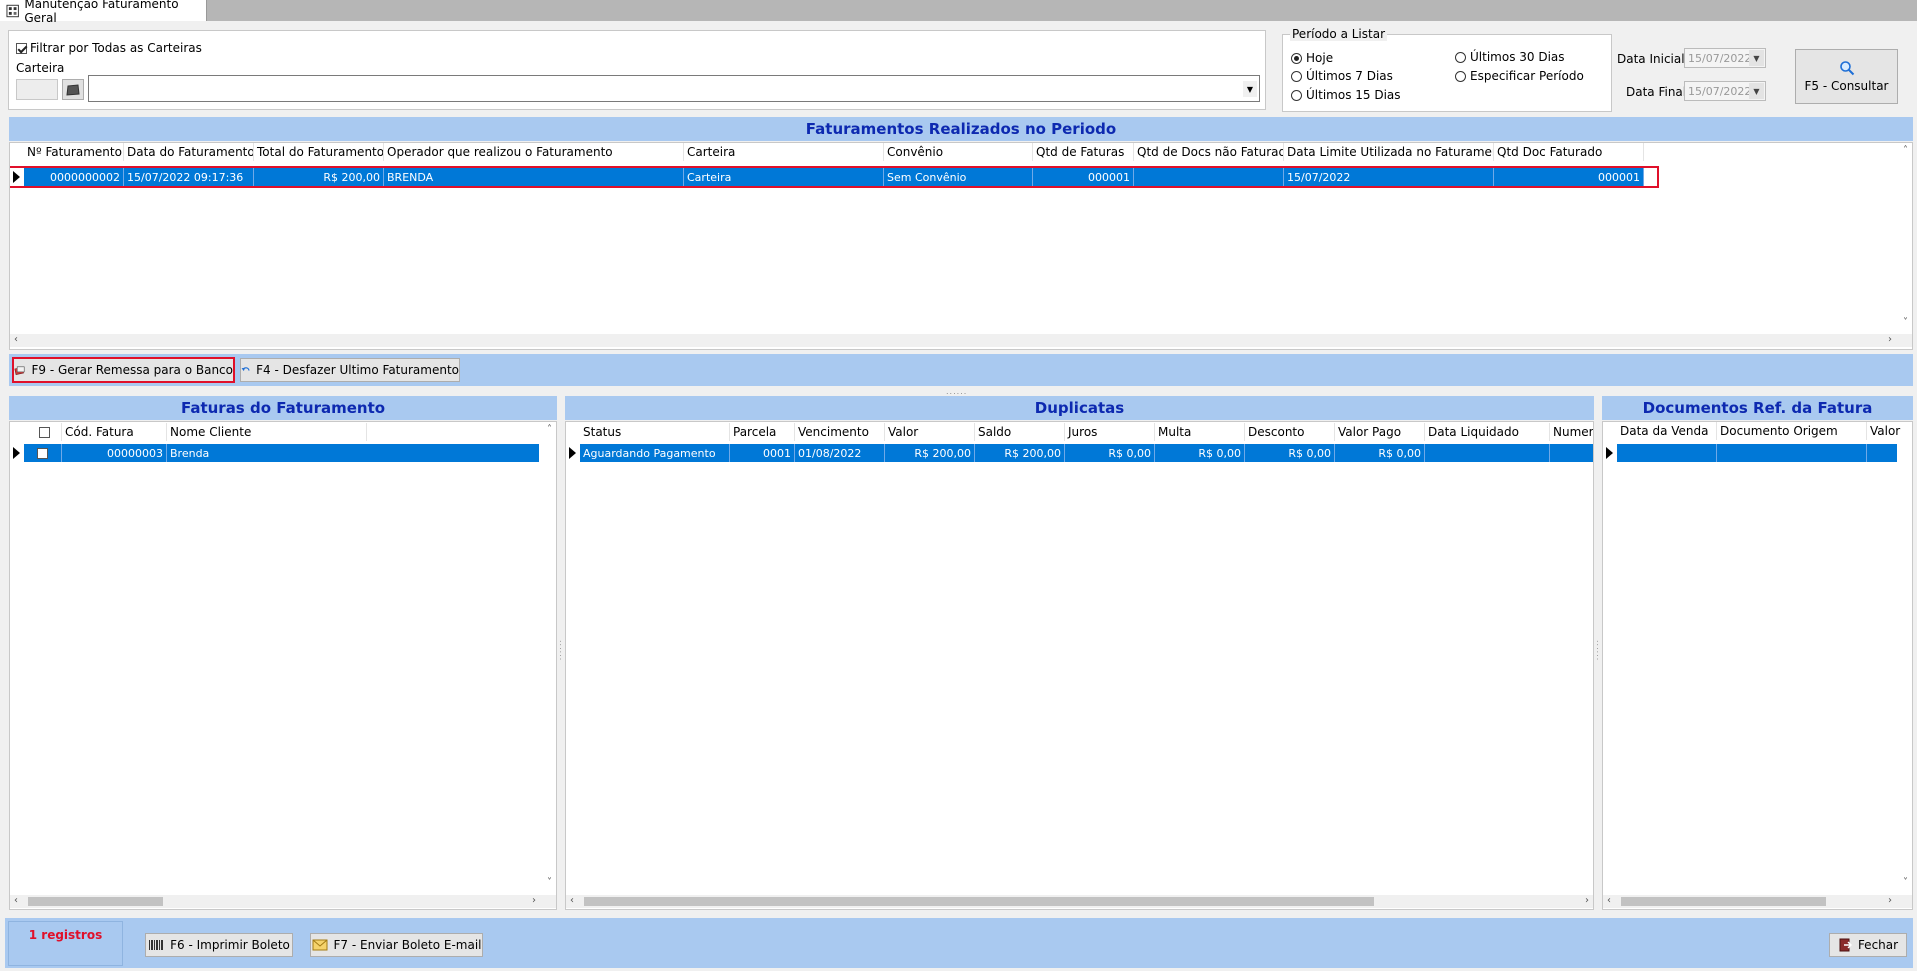 This screenshot has height=971, width=1917. Describe the element at coordinates (674, 88) in the screenshot. I see `carteira-select: ▼` at that location.